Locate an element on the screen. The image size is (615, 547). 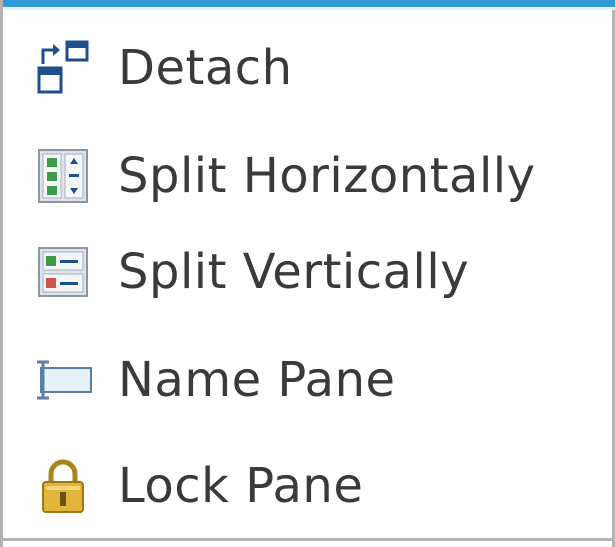
menu-item-label: Split Horizontally is located at coordinates (327, 176).